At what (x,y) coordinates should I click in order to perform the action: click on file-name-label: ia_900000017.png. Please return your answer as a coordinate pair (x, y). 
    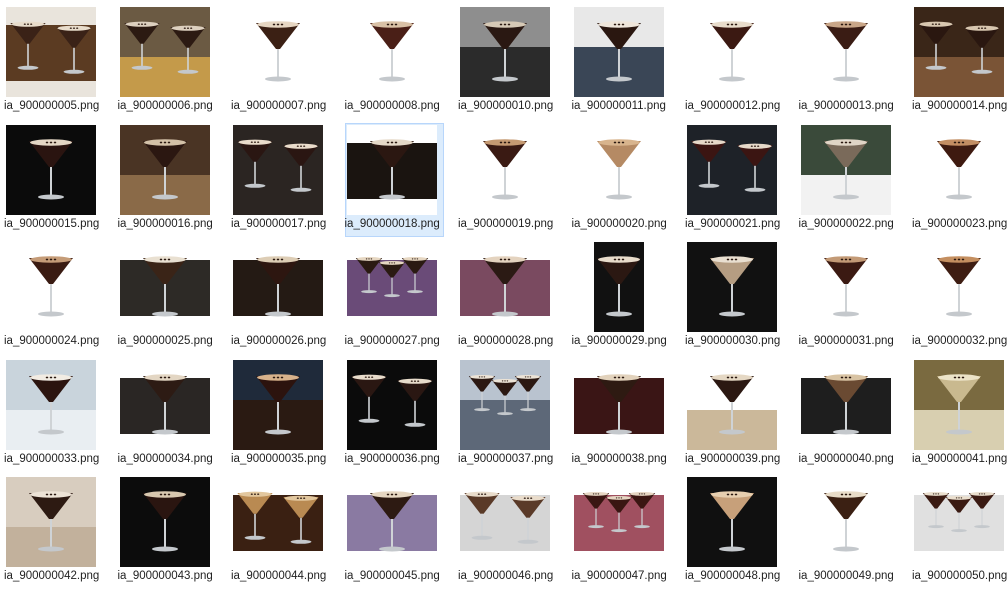
    Looking at the image, I should click on (279, 223).